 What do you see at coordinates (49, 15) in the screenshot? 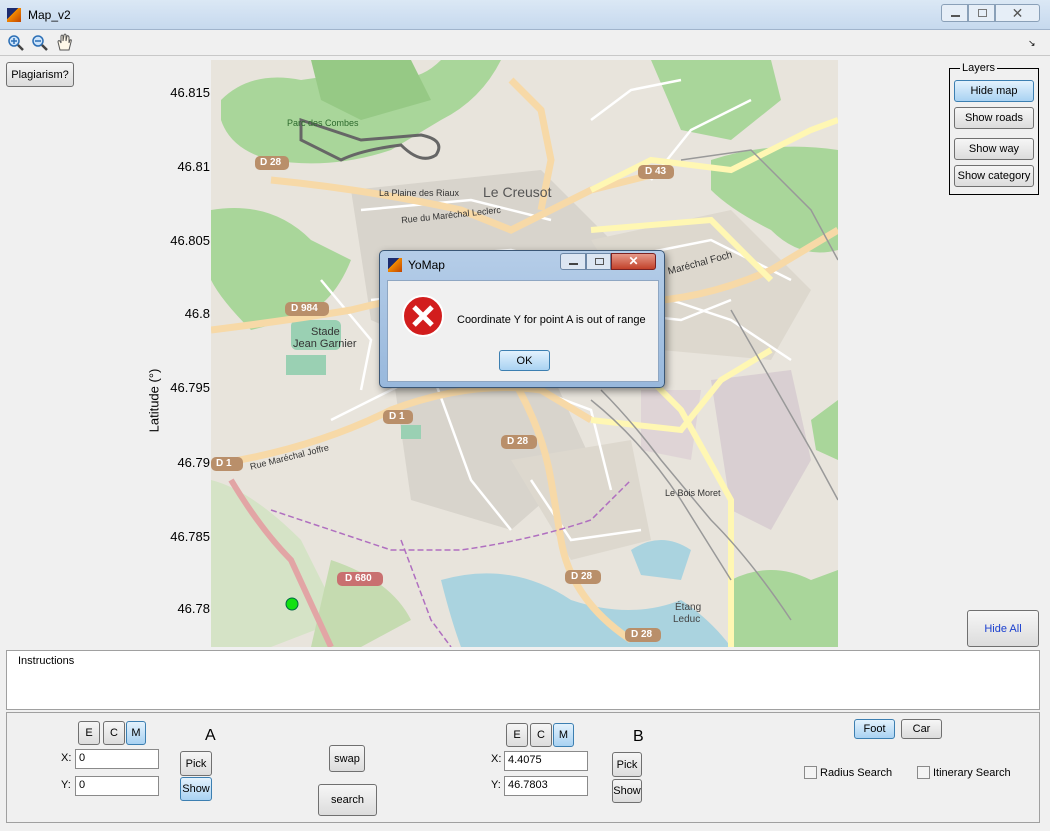
I see `window-title: Map_v2` at bounding box center [49, 15].